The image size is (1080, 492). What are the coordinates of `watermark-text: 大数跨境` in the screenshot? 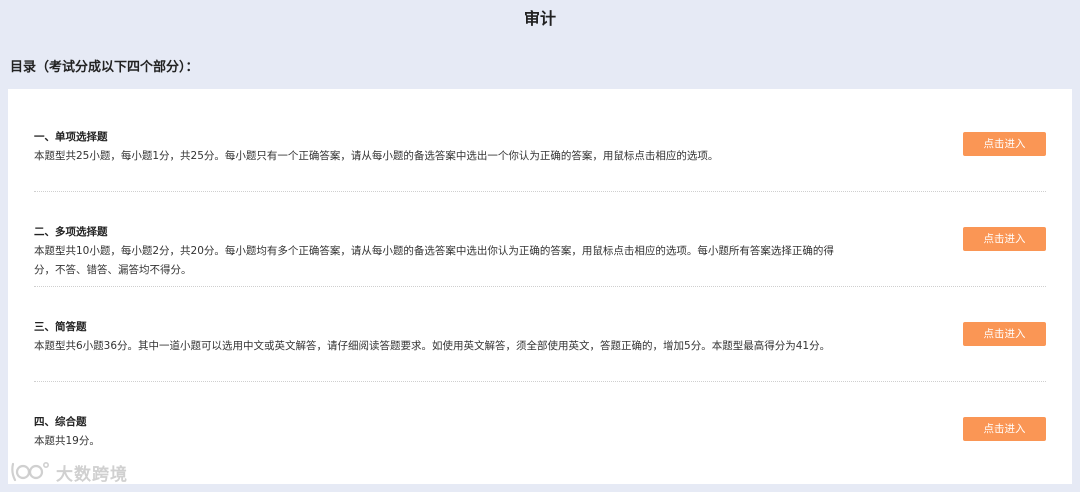 It's located at (92, 474).